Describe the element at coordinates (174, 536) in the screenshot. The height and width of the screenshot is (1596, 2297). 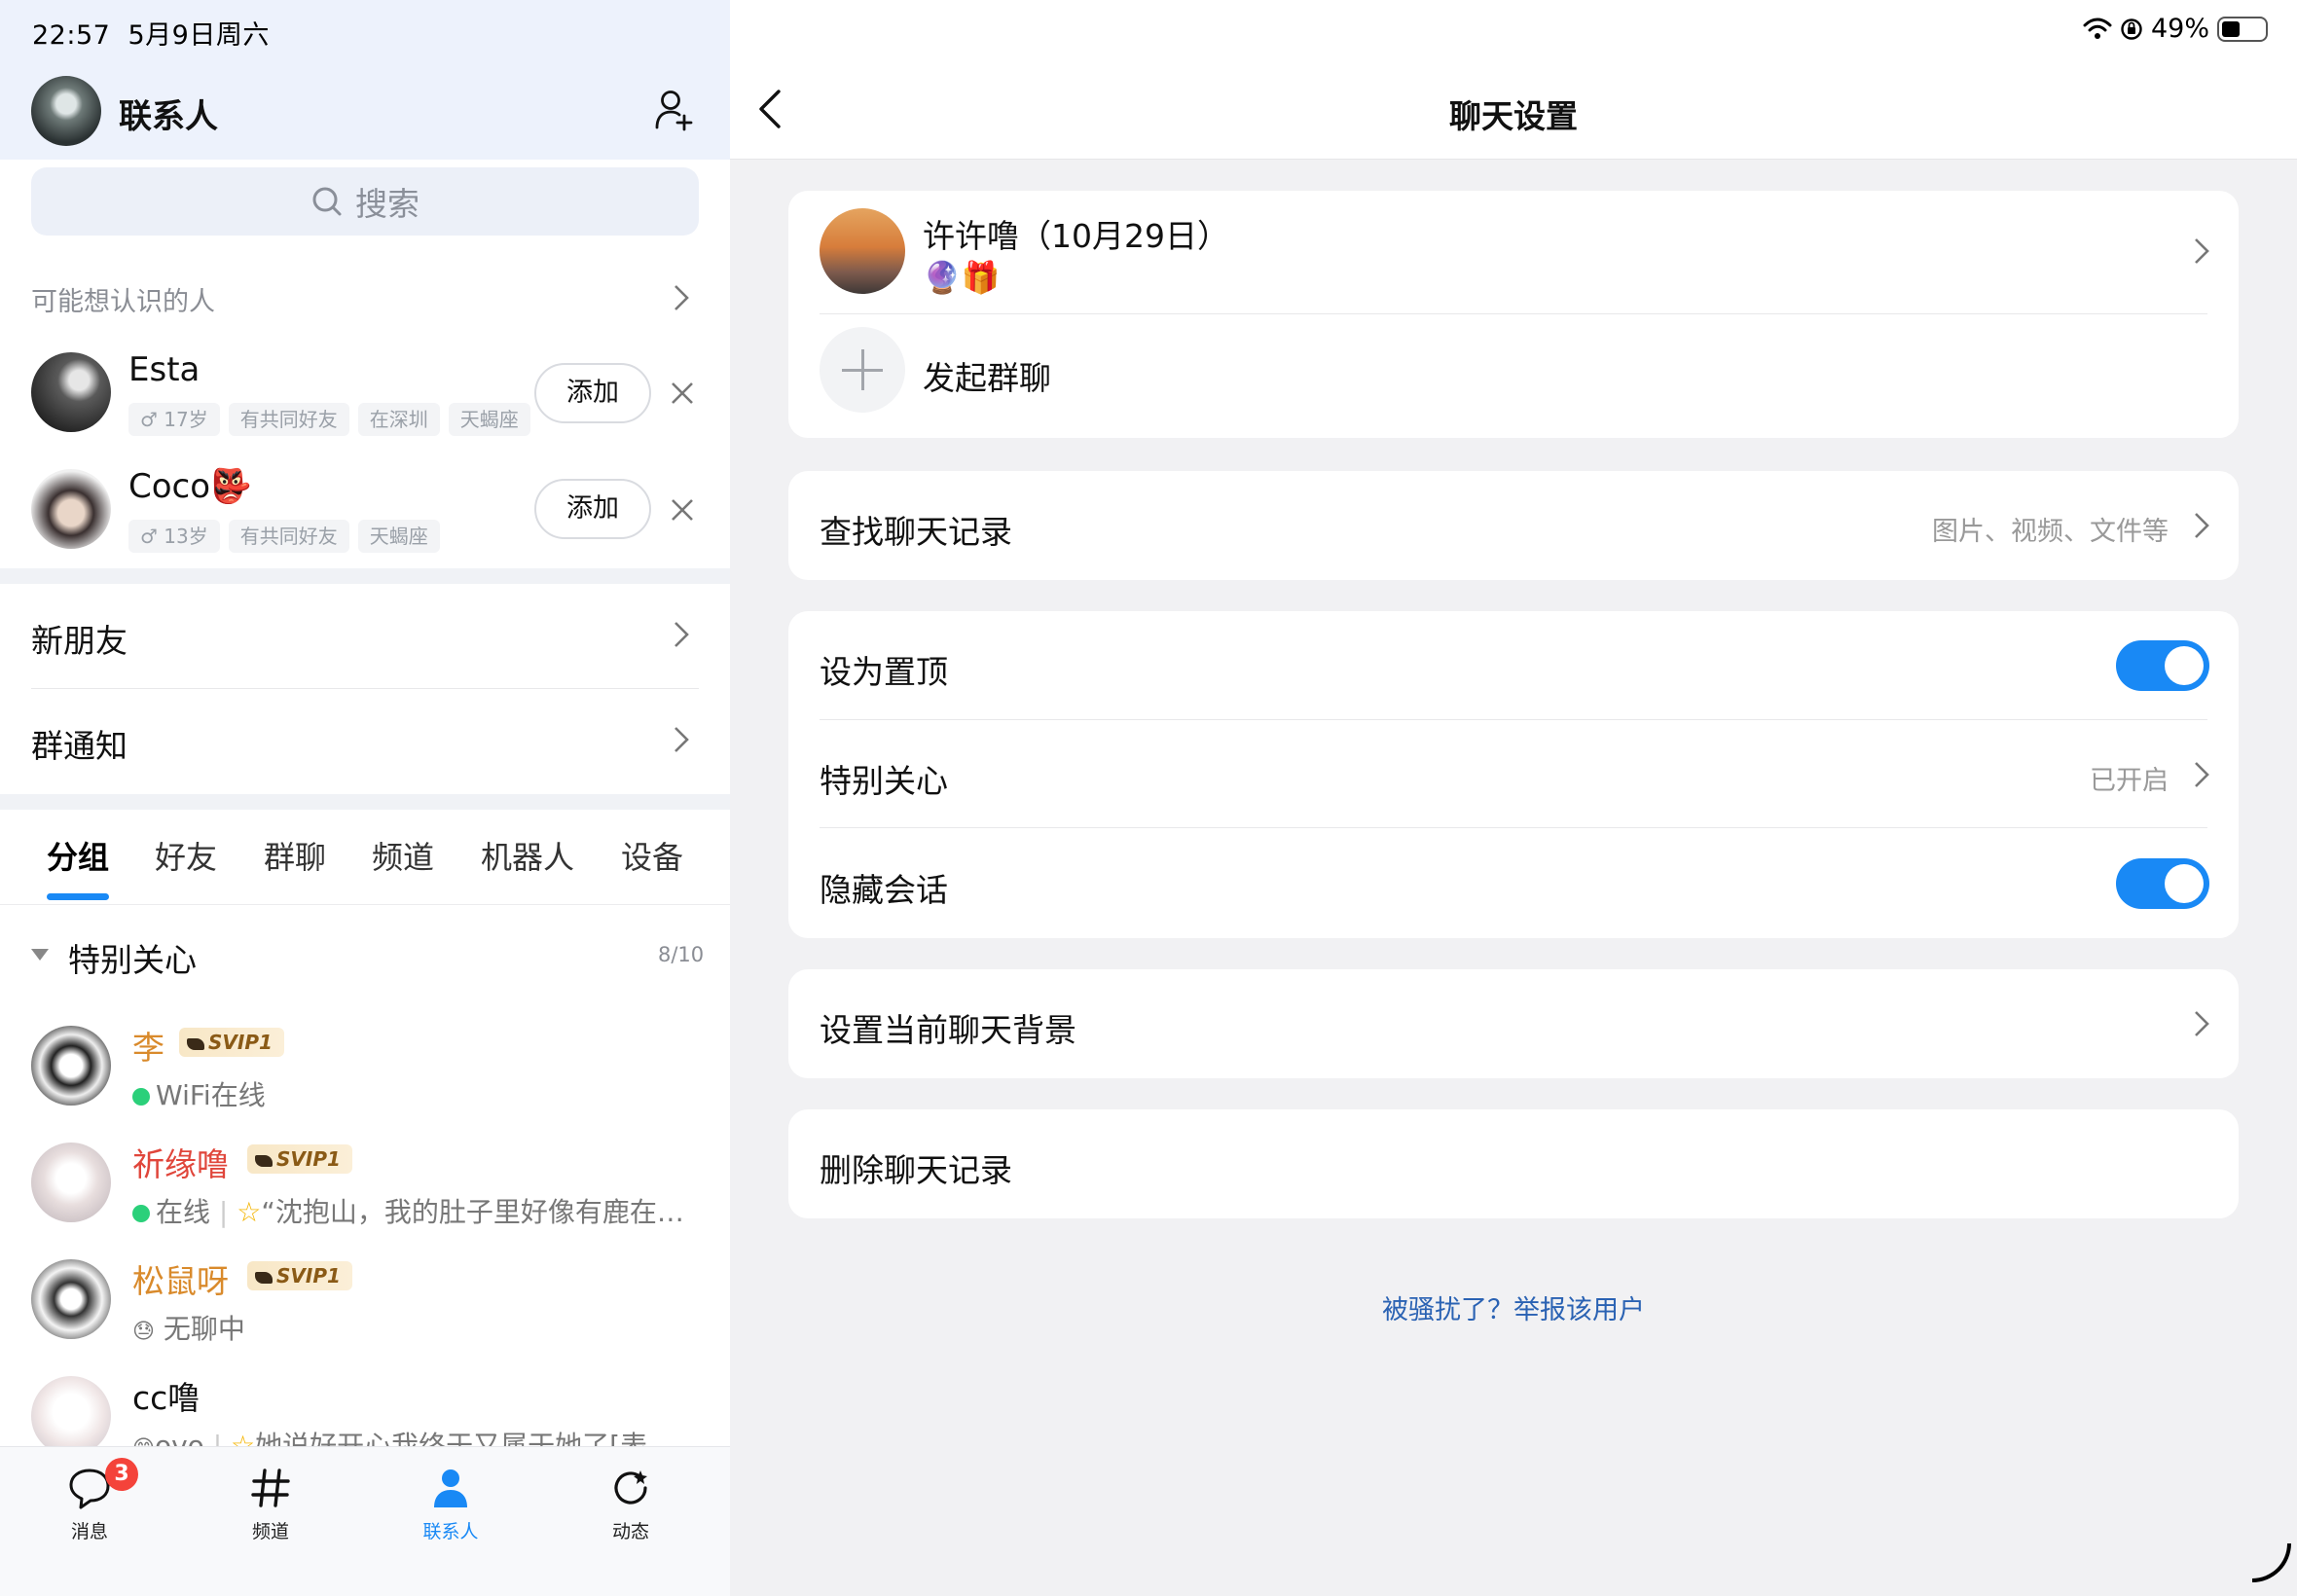
I see `tag-gender-age: ♂ 13岁` at that location.